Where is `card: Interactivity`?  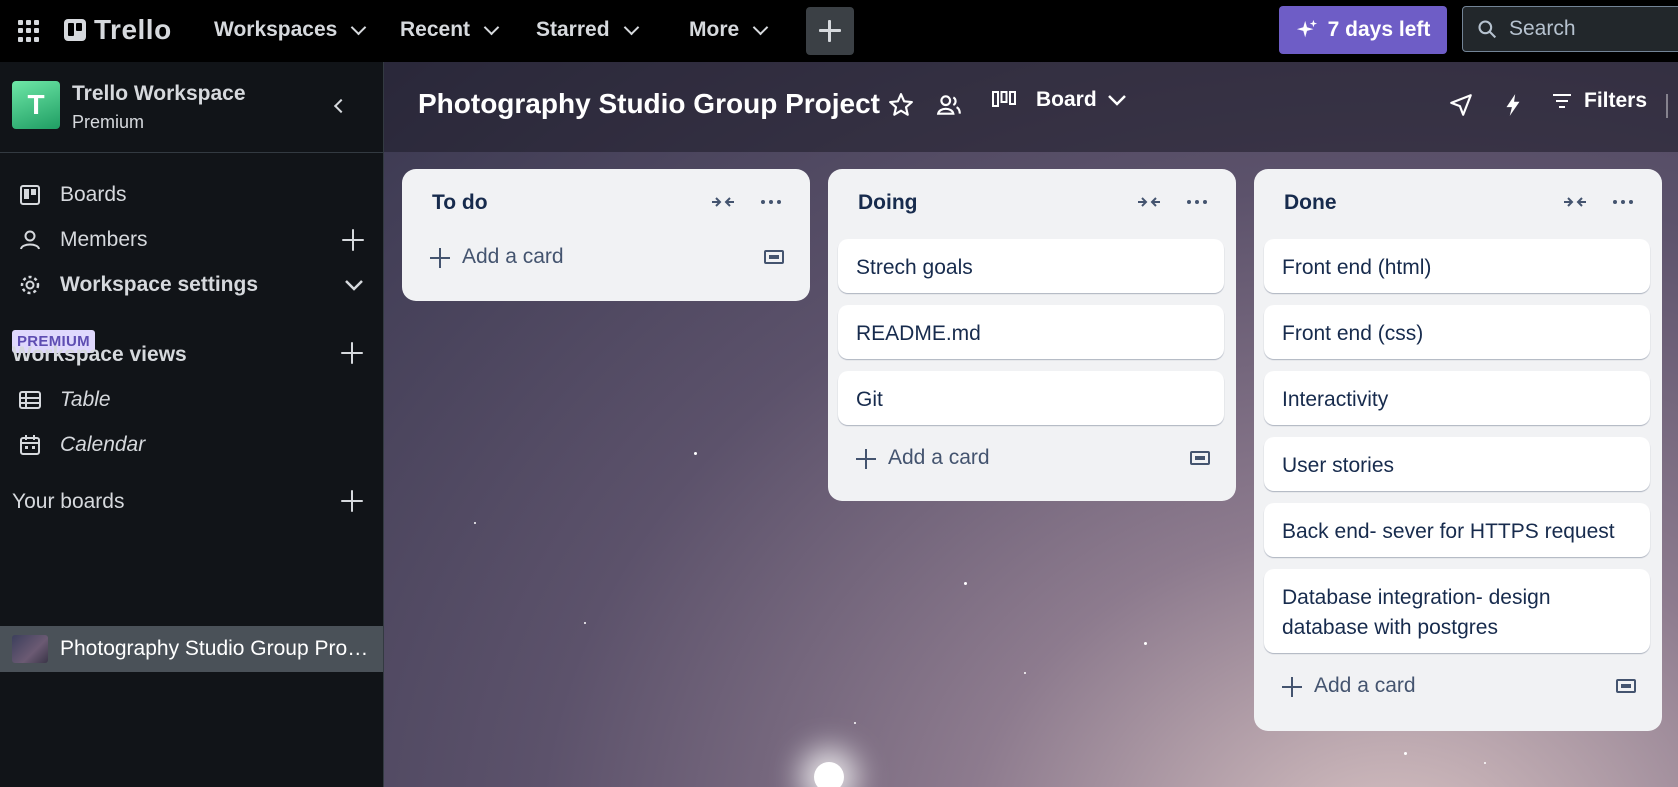 card: Interactivity is located at coordinates (1457, 398).